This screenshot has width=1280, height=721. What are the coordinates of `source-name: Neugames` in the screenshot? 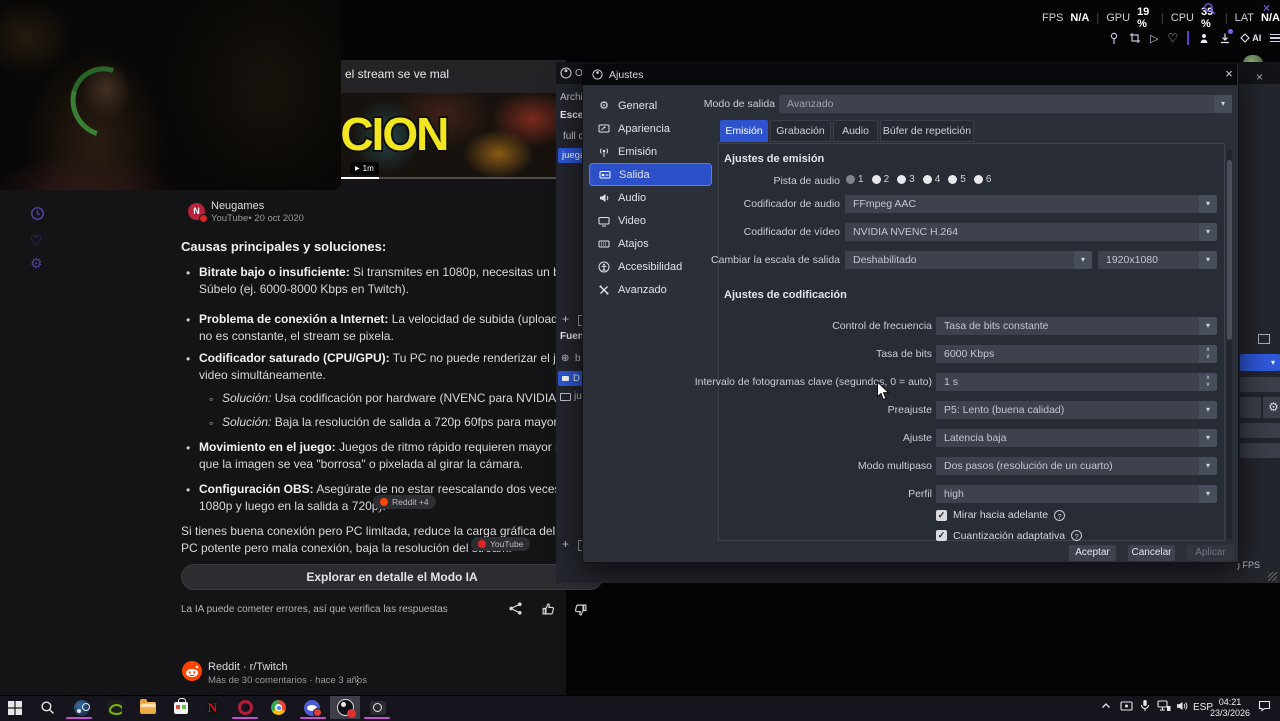 It's located at (311, 206).